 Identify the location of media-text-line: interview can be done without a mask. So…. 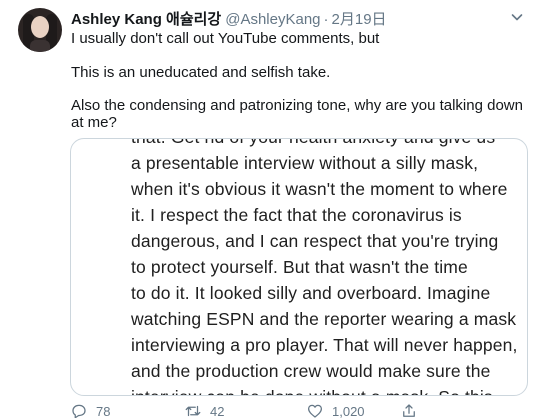
(326, 389).